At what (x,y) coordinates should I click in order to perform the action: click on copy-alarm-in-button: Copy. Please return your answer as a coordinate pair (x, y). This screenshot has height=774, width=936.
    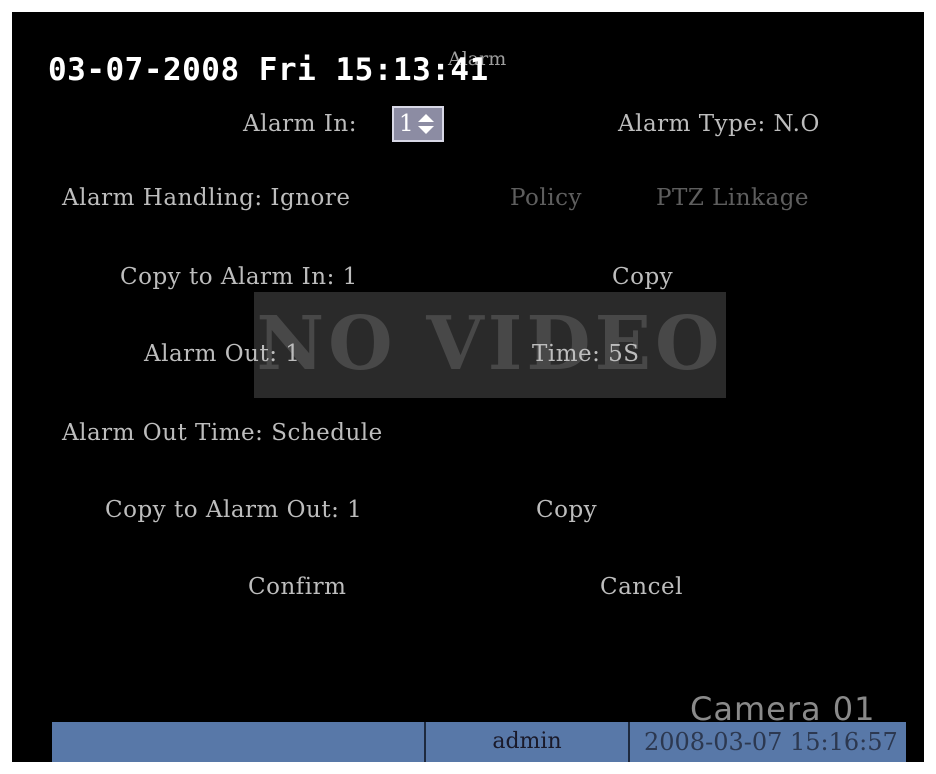
    Looking at the image, I should click on (642, 277).